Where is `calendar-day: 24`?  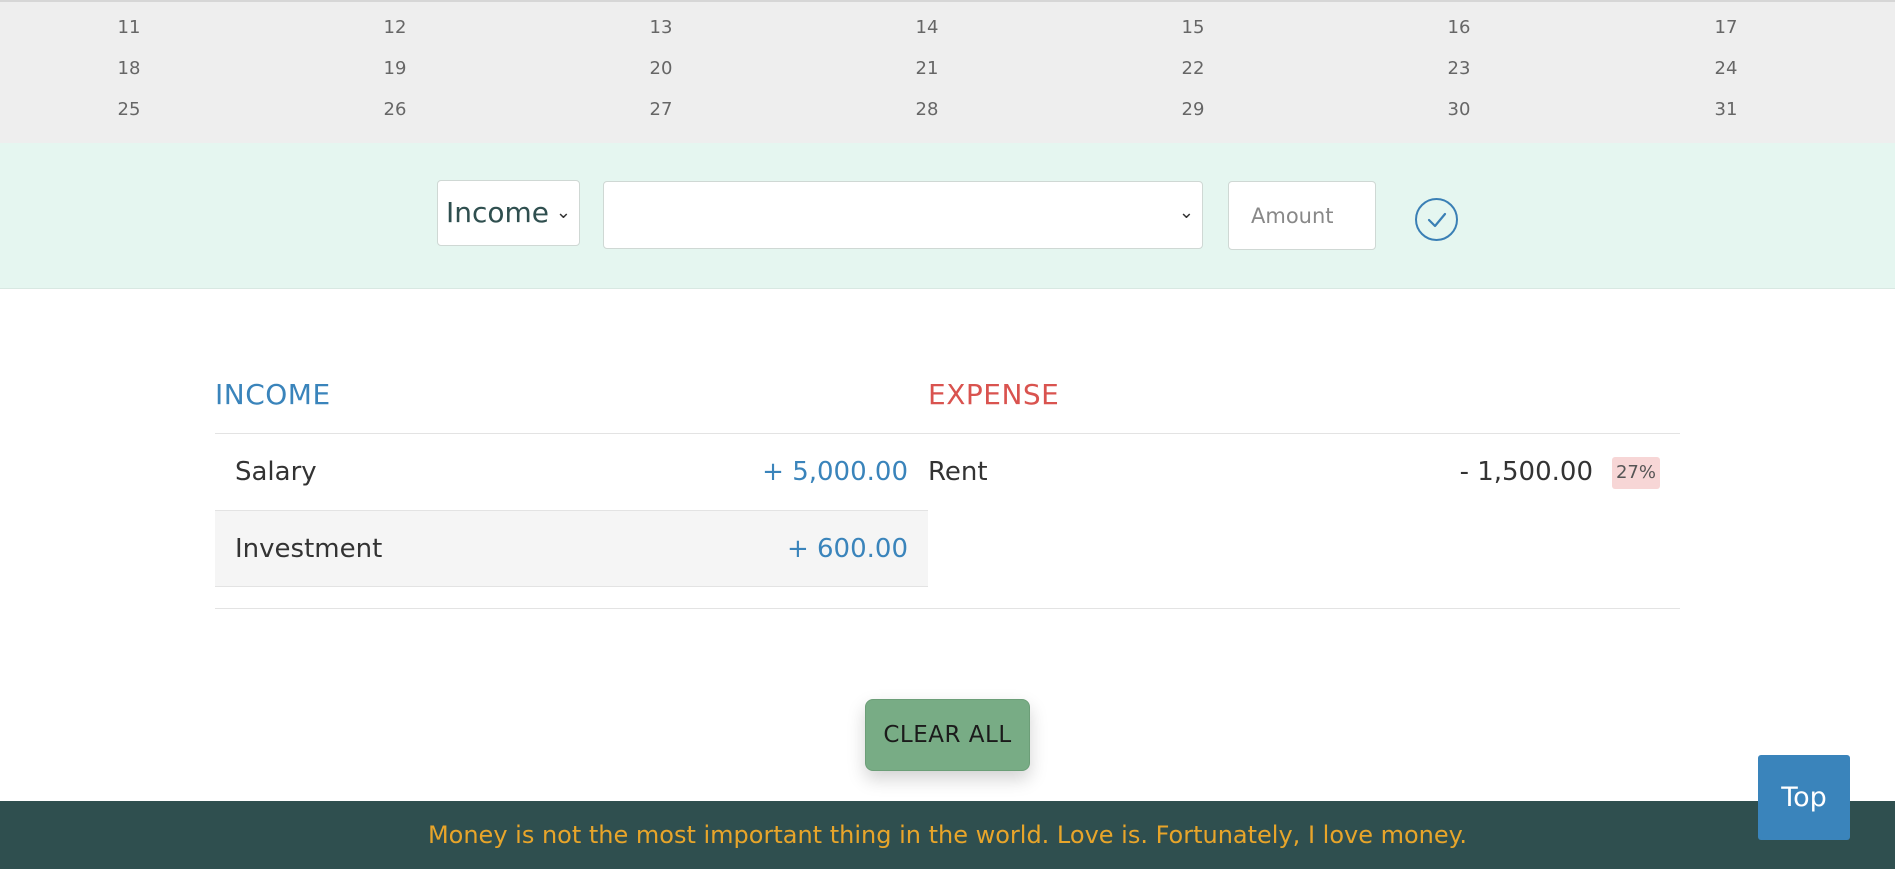 calendar-day: 24 is located at coordinates (1726, 69).